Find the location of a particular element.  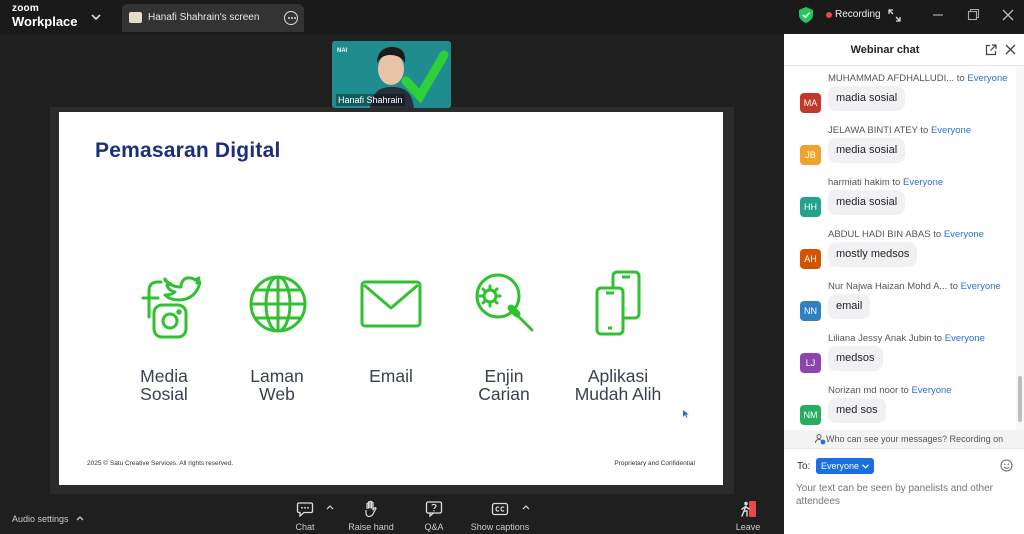

chat-label: Chat is located at coordinates (305, 527).